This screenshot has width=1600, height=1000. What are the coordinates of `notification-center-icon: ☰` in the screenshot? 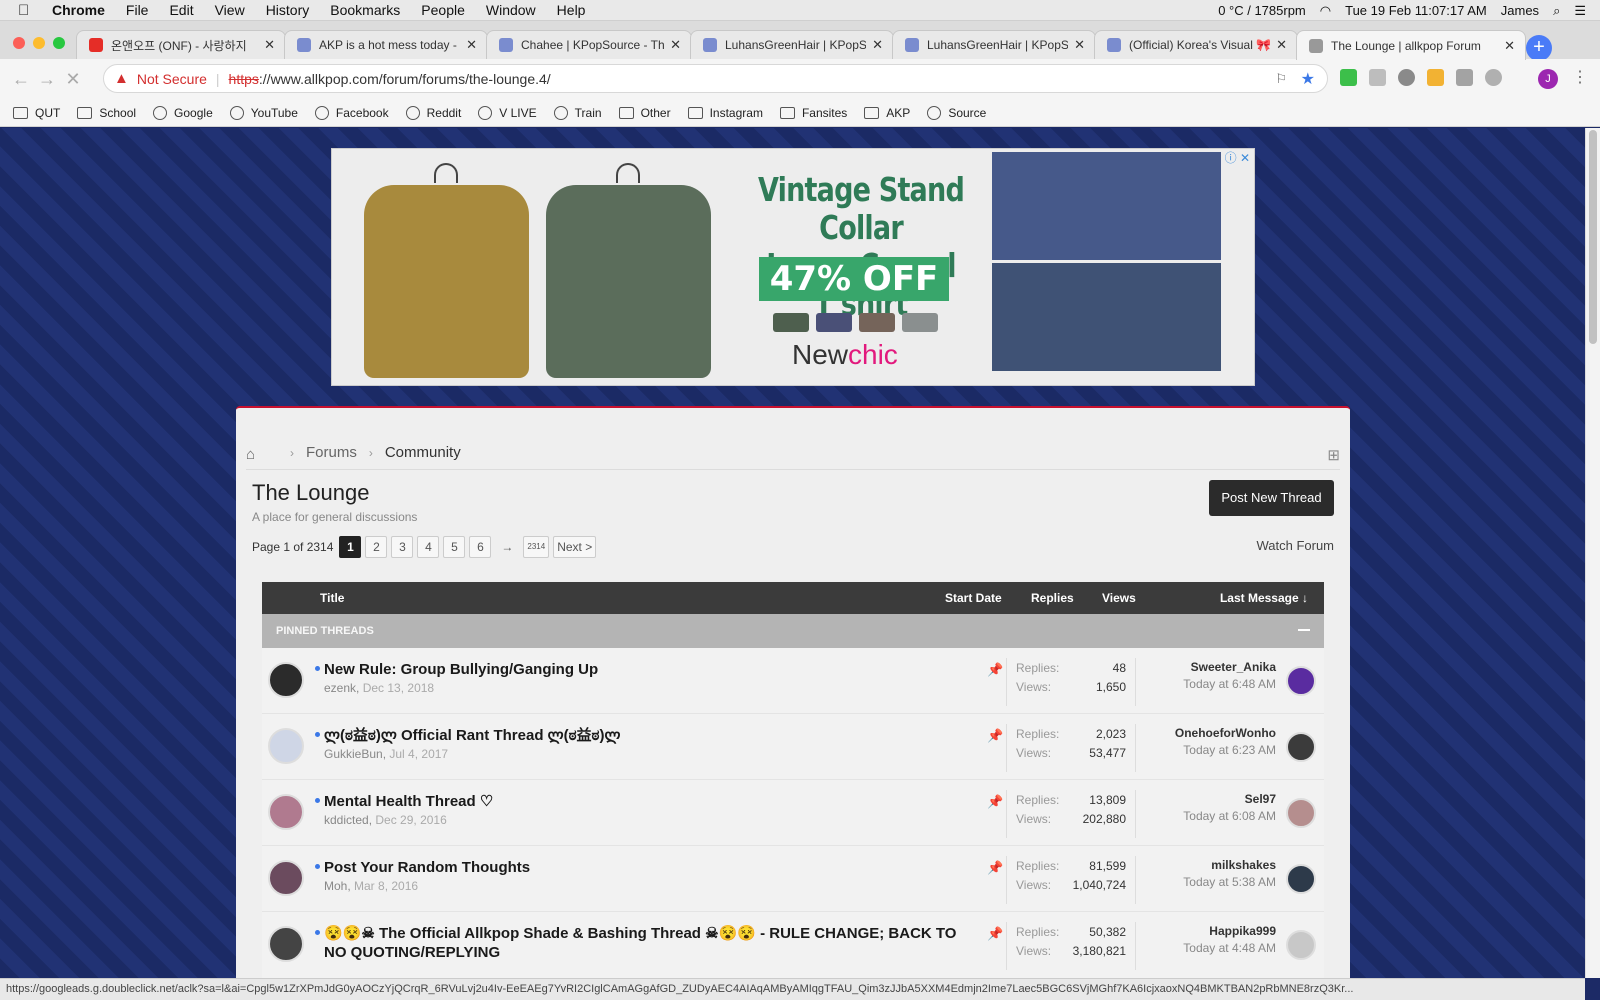 It's located at (1580, 11).